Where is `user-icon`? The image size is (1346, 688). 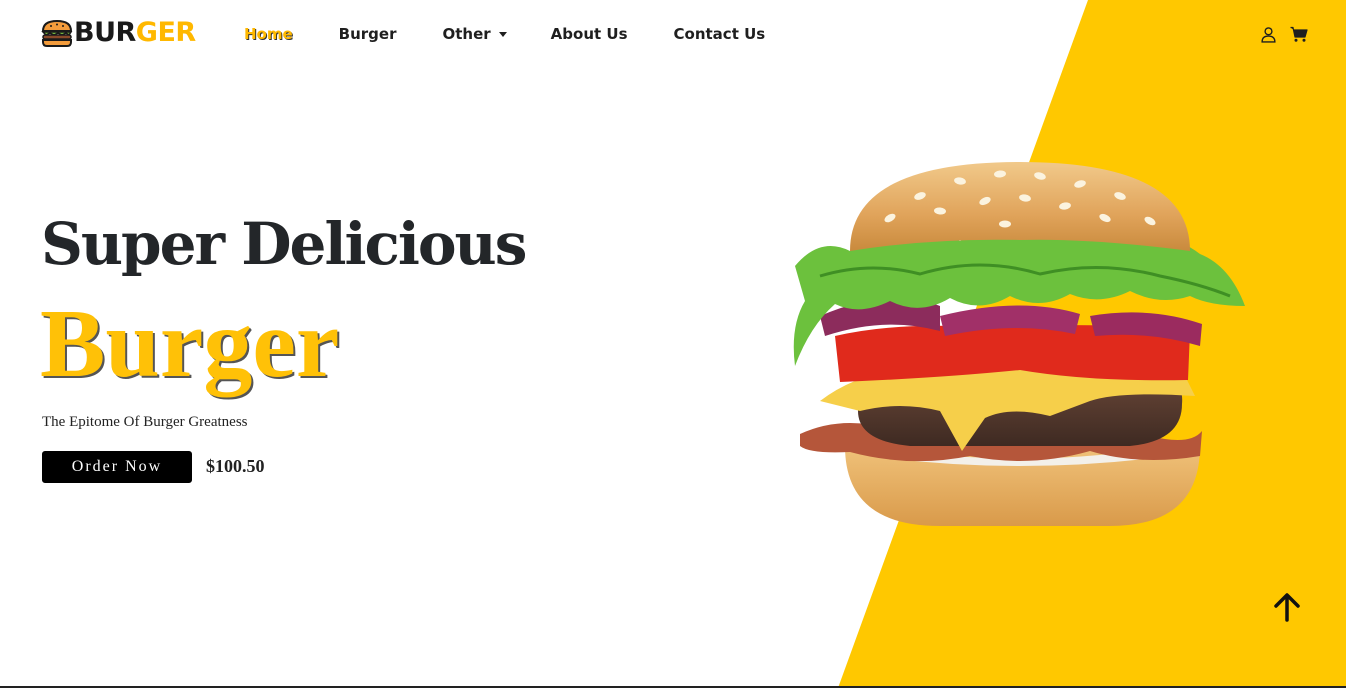
user-icon is located at coordinates (1268, 34).